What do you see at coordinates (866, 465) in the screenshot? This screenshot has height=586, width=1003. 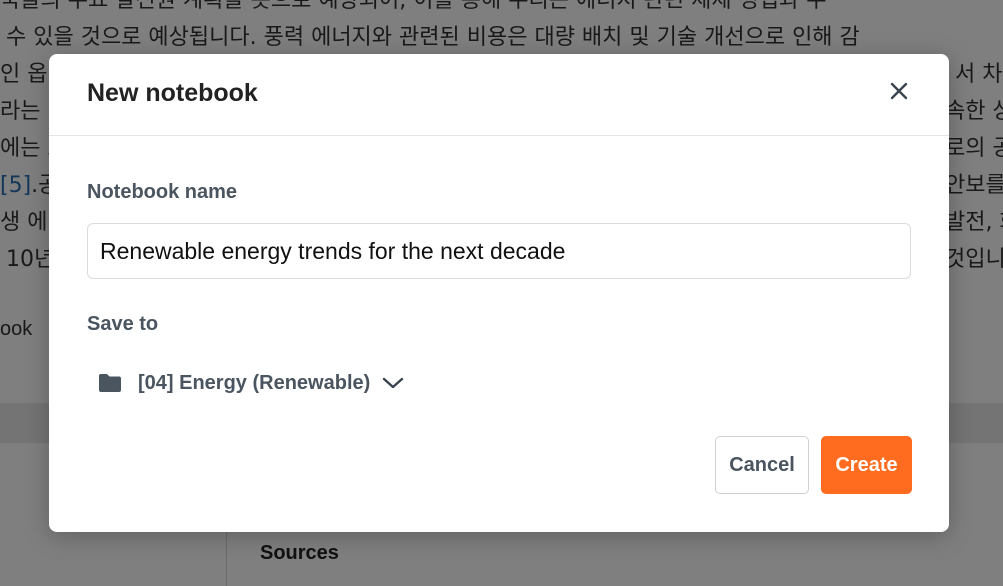 I see `create-button: Create` at bounding box center [866, 465].